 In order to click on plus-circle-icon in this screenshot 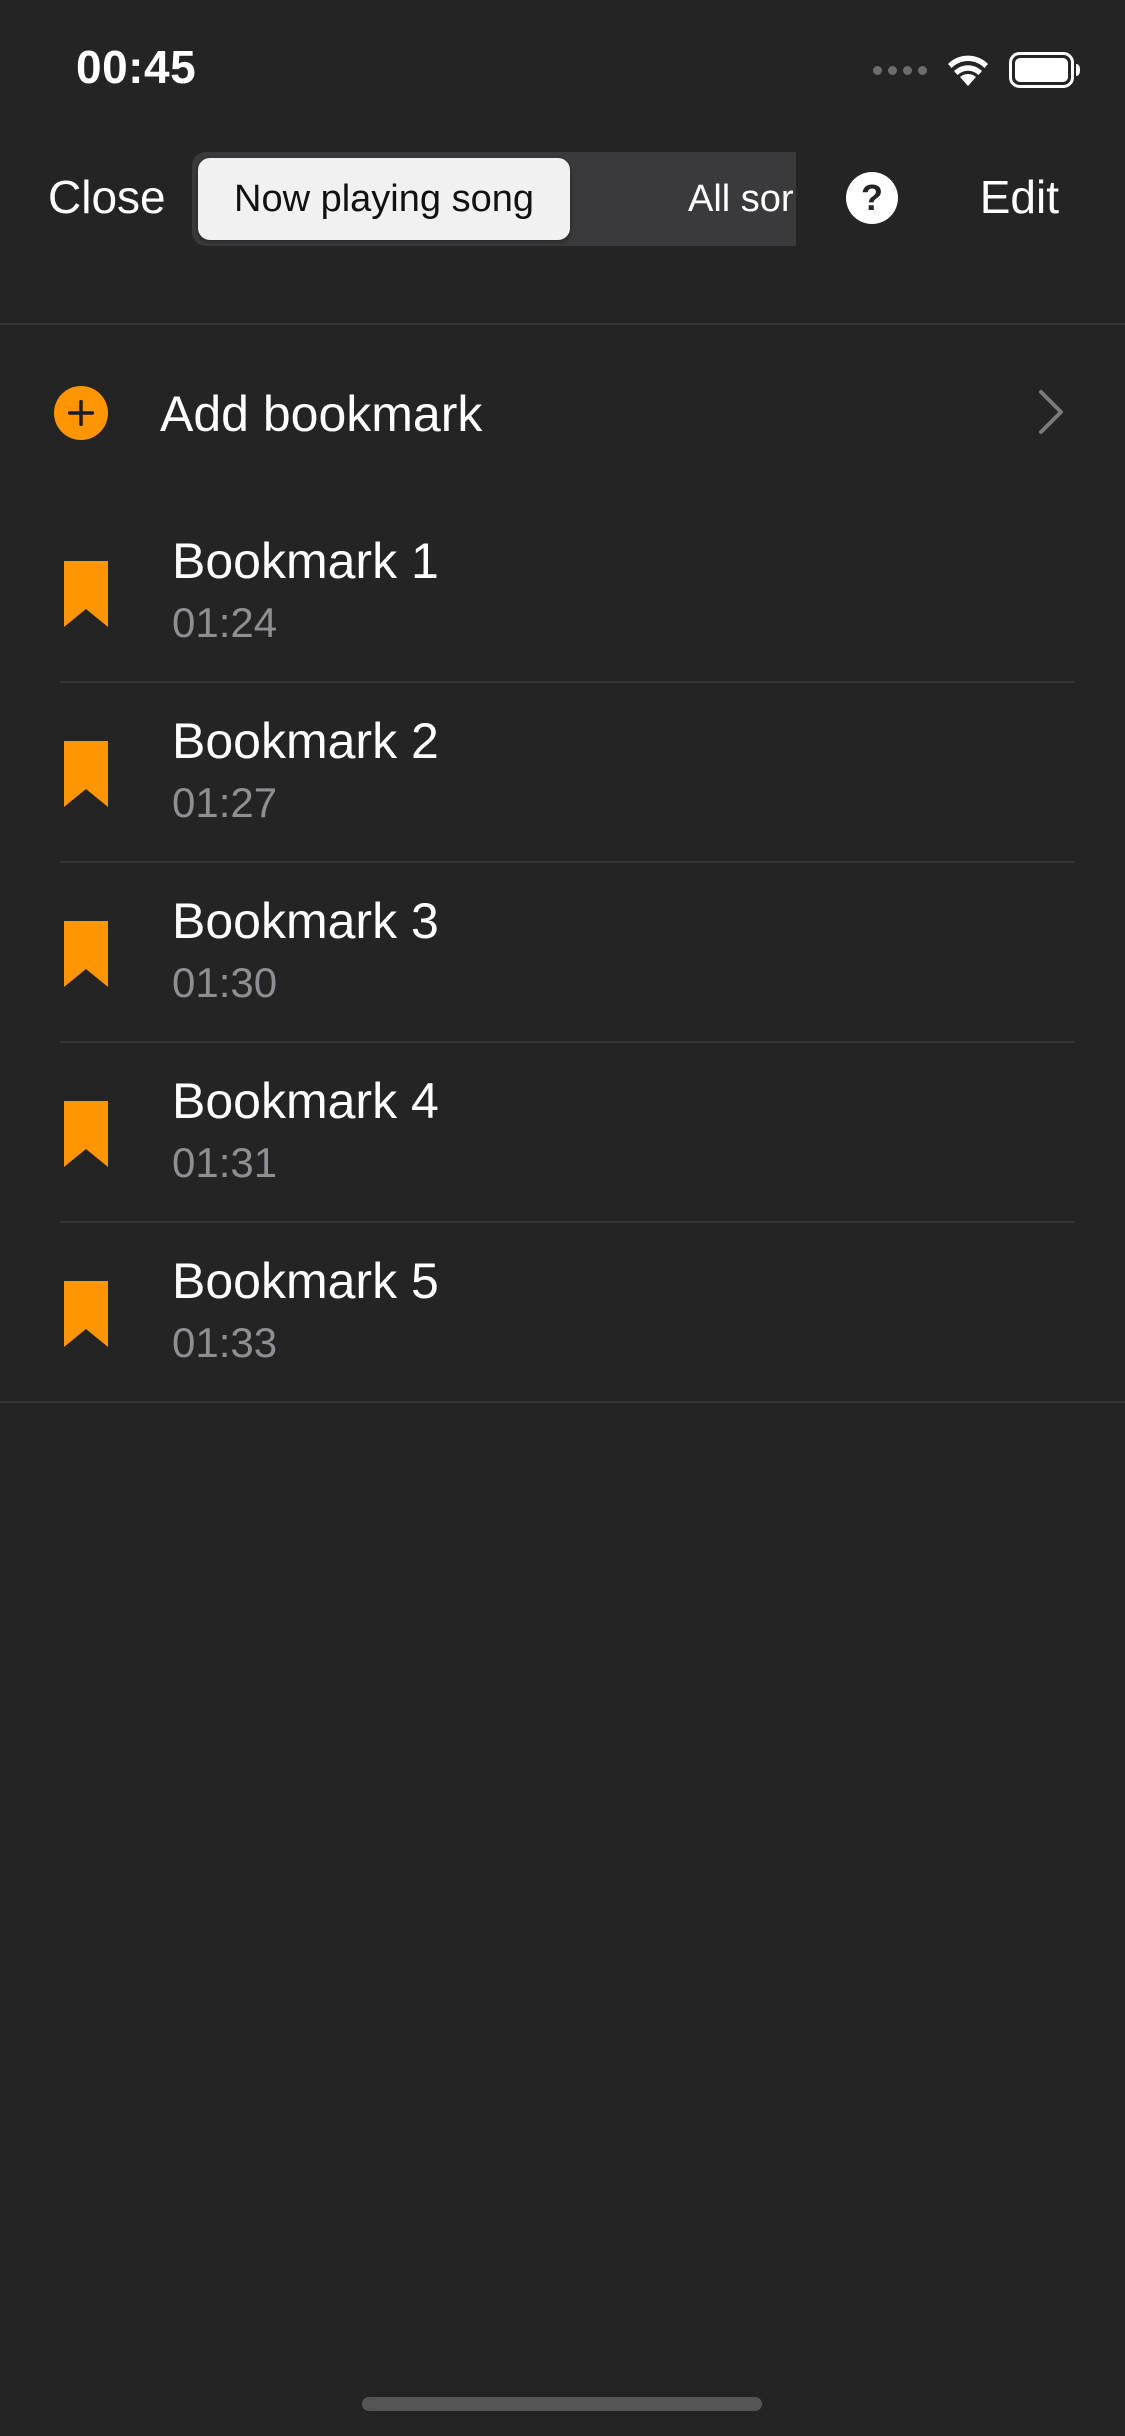, I will do `click(81, 413)`.